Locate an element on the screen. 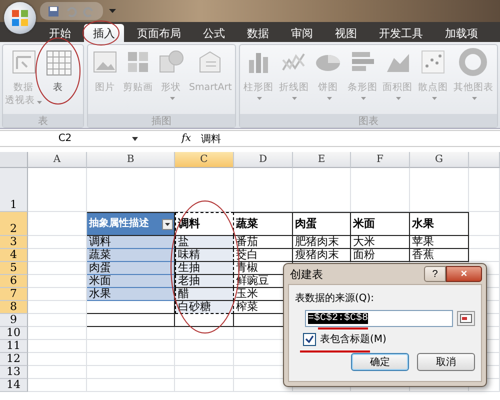 The height and width of the screenshot is (400, 500). row-header: 3 is located at coordinates (14, 242).